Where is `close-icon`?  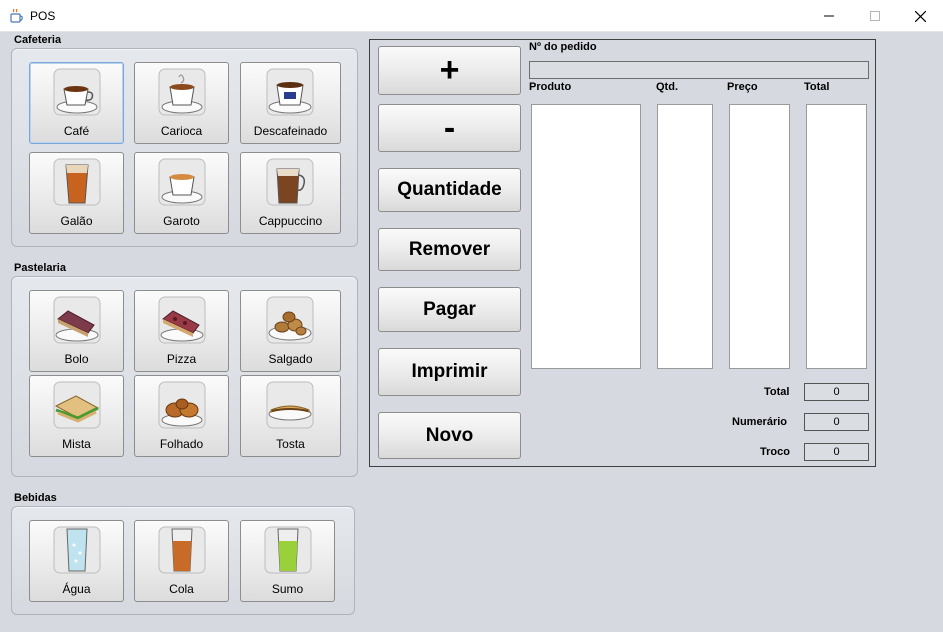
close-icon is located at coordinates (920, 16).